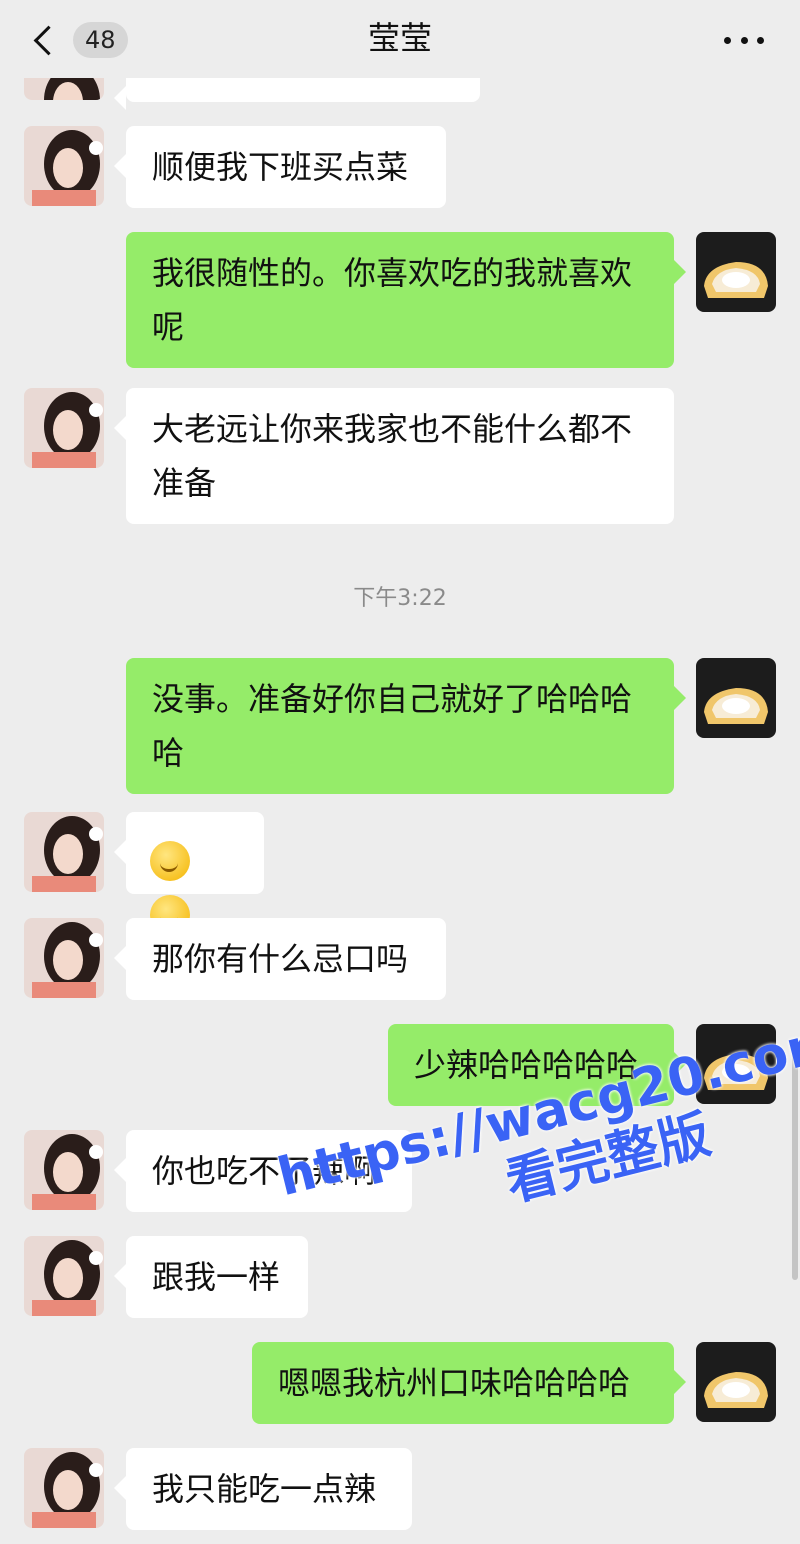 This screenshot has height=1544, width=800. What do you see at coordinates (280, 167) in the screenshot?
I see `message-bubble: 顺便我下班买点菜` at bounding box center [280, 167].